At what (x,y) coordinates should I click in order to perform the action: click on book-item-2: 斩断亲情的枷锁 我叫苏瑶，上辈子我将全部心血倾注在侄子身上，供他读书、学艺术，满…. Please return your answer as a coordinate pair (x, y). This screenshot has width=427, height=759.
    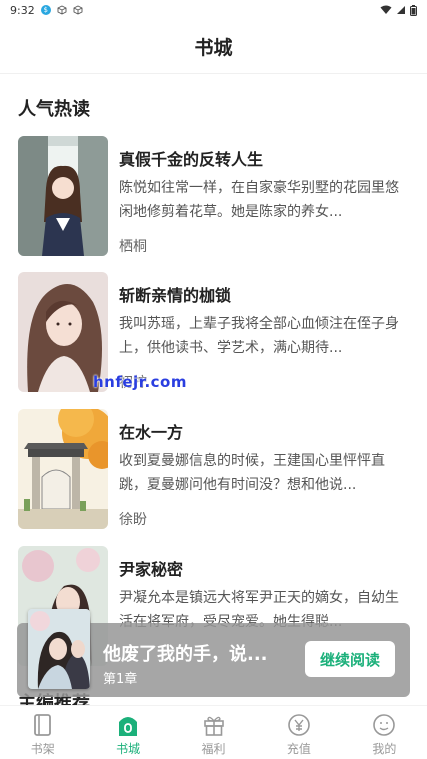
    Looking at the image, I should click on (214, 332).